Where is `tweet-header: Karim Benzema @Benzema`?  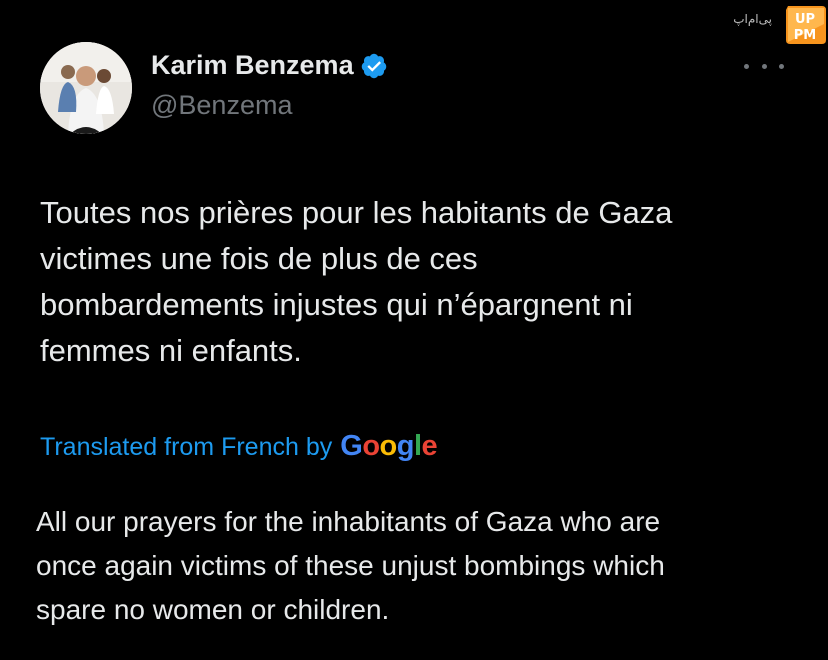
tweet-header: Karim Benzema @Benzema is located at coordinates (414, 88).